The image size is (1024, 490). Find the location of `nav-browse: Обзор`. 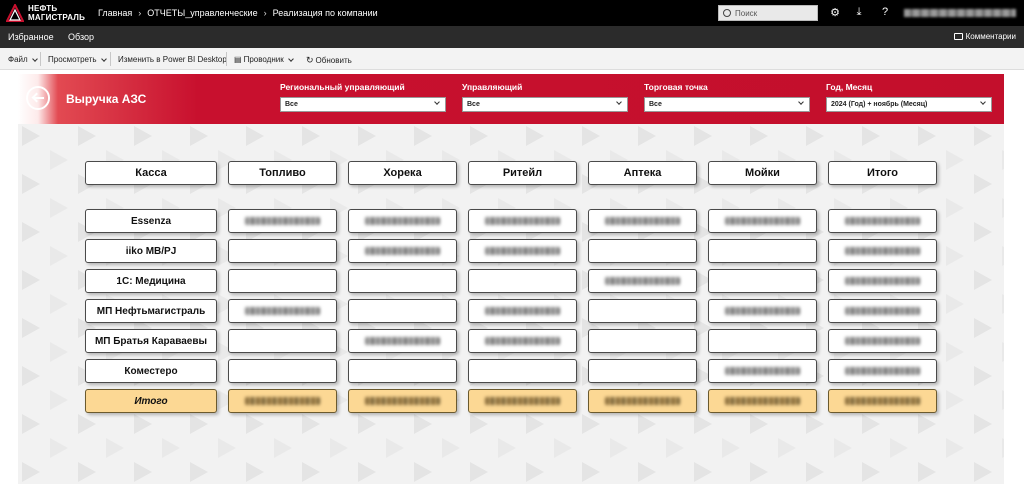

nav-browse: Обзор is located at coordinates (81, 37).